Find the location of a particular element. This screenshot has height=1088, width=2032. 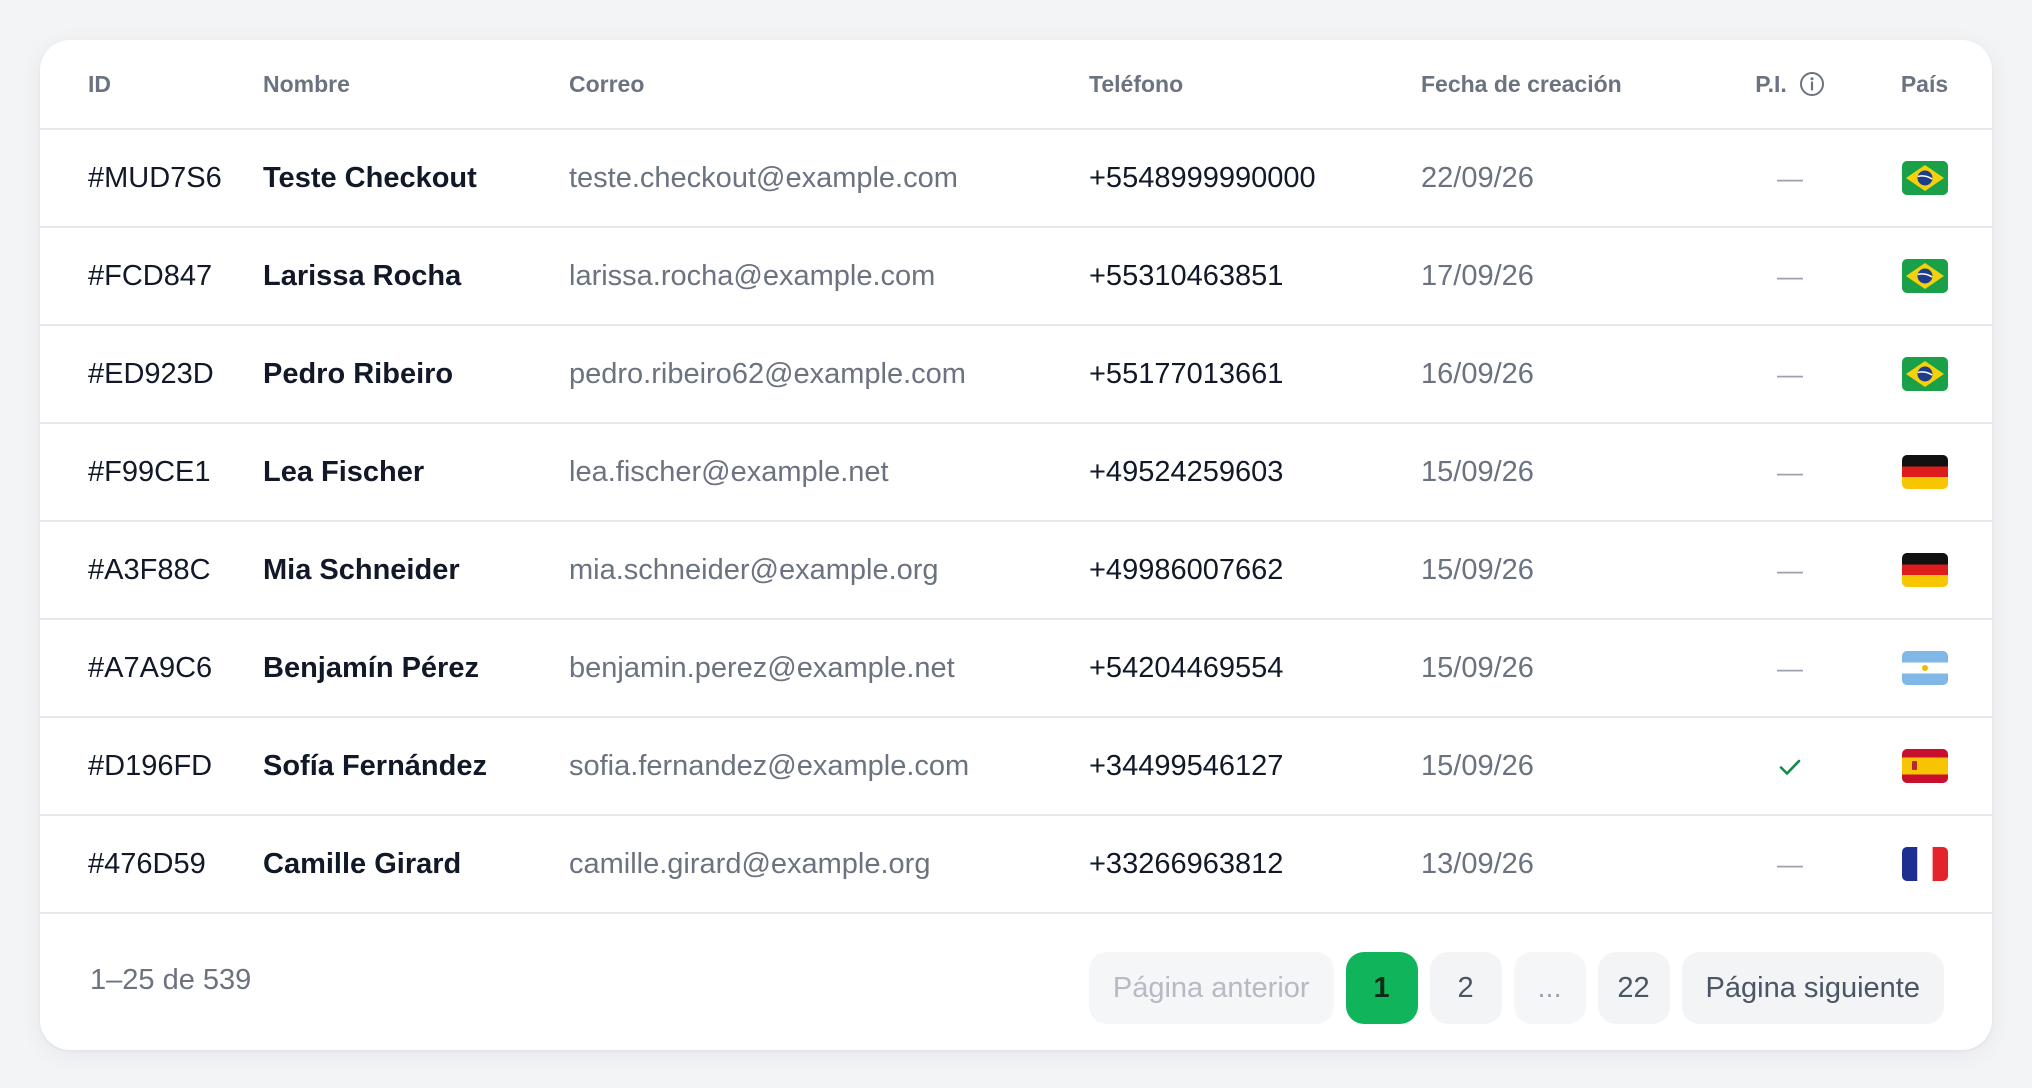

cell-phone: +49986007662 is located at coordinates (1255, 570).